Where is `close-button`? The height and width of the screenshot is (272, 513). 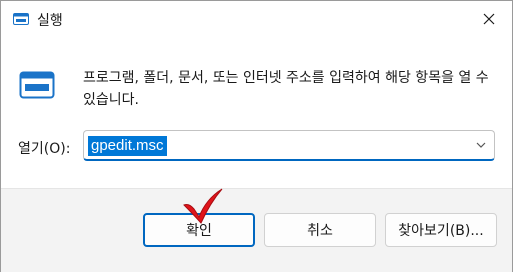 close-button is located at coordinates (489, 19).